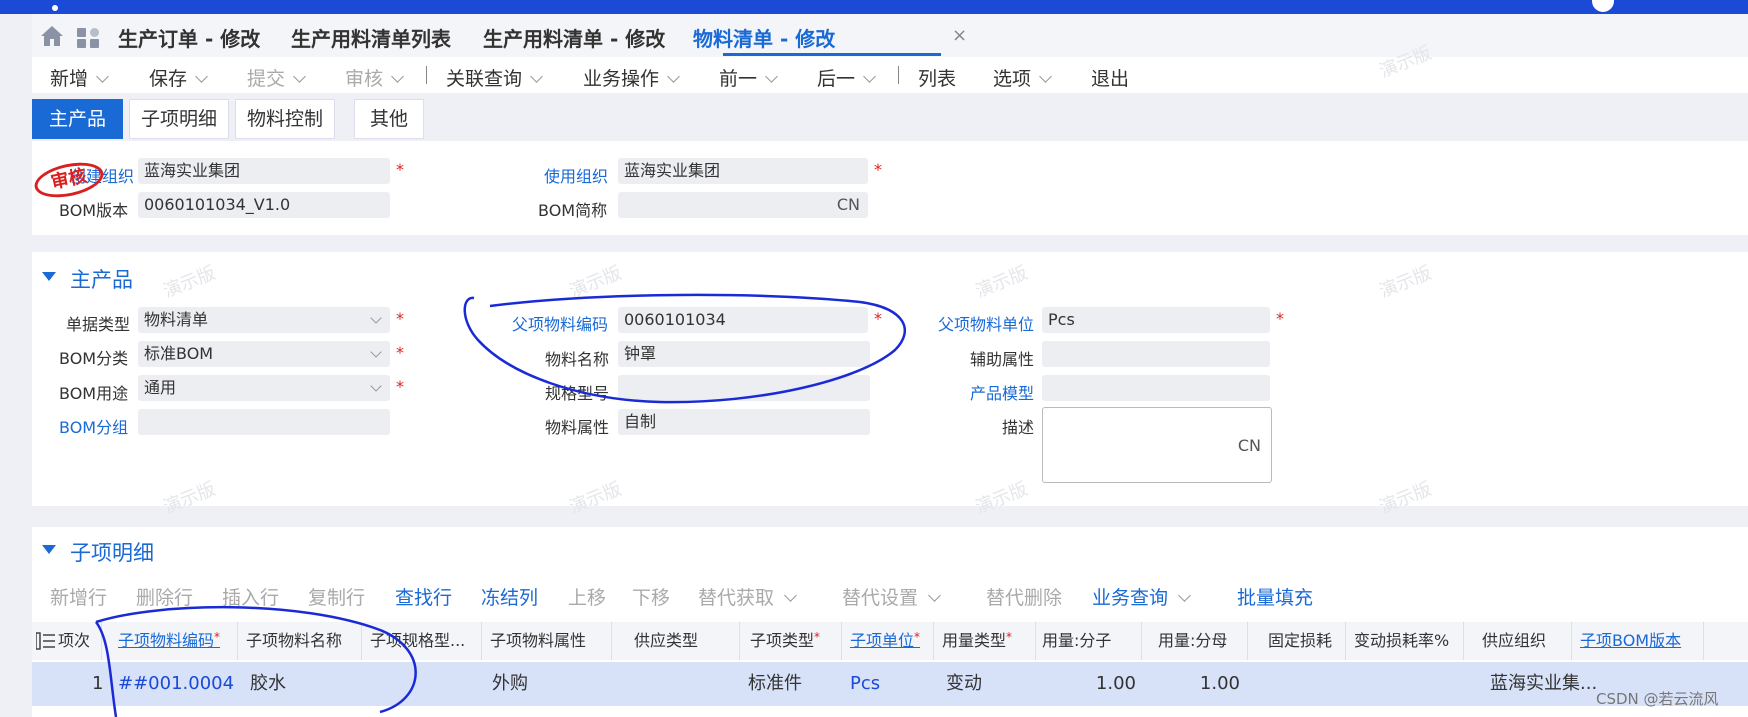 The width and height of the screenshot is (1748, 717). Describe the element at coordinates (264, 320) in the screenshot. I see `doc-type-select: 物料清单` at that location.